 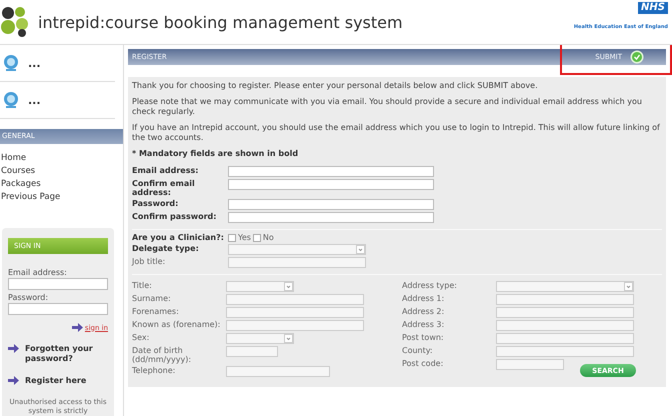 I want to click on app-title: intrepid:course booking management system, so click(x=220, y=22).